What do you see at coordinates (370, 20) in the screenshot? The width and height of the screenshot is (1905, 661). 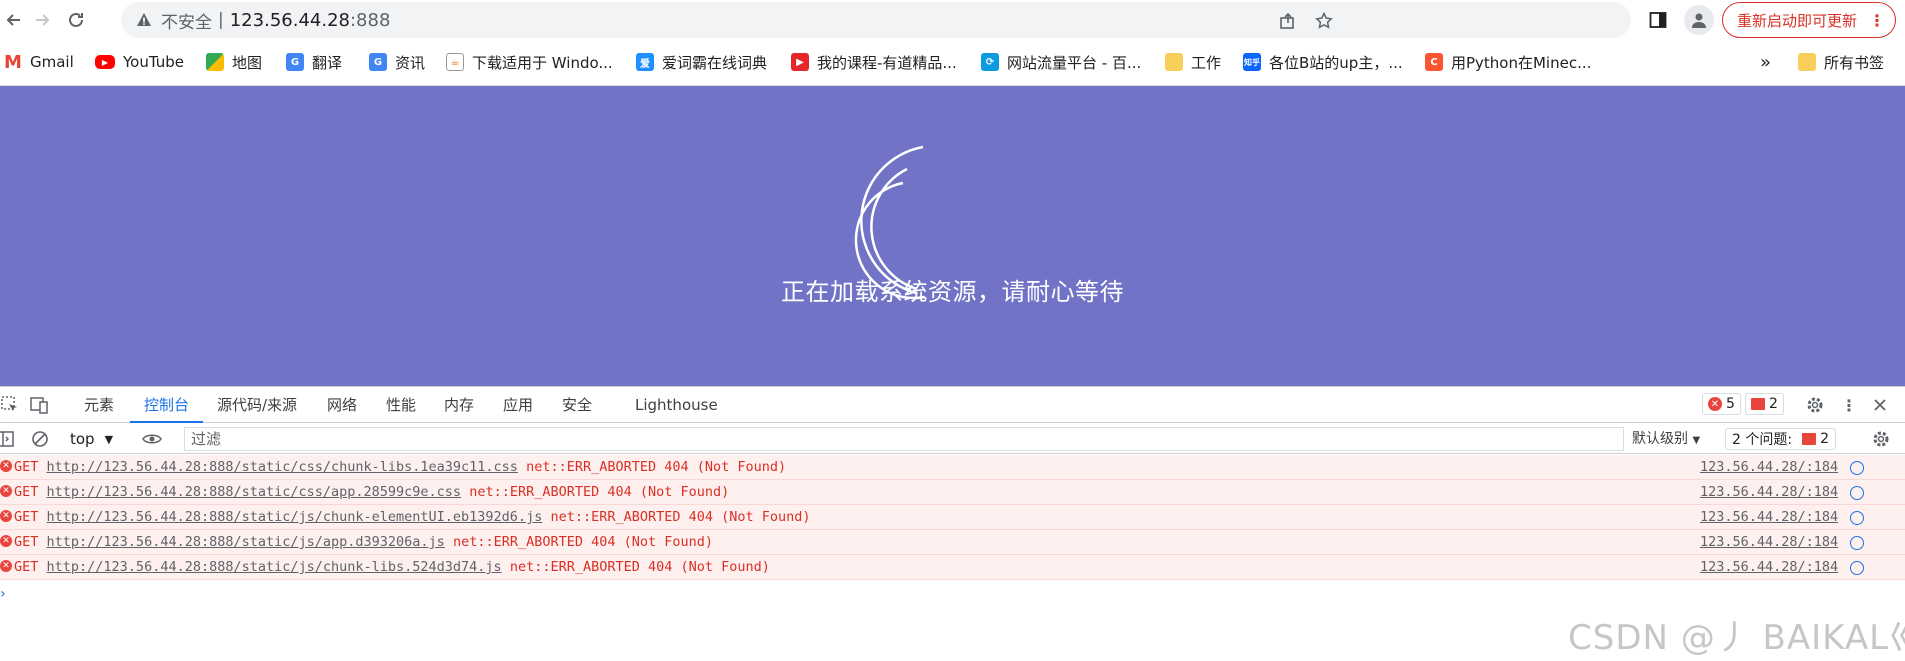 I see `url-port: :888` at bounding box center [370, 20].